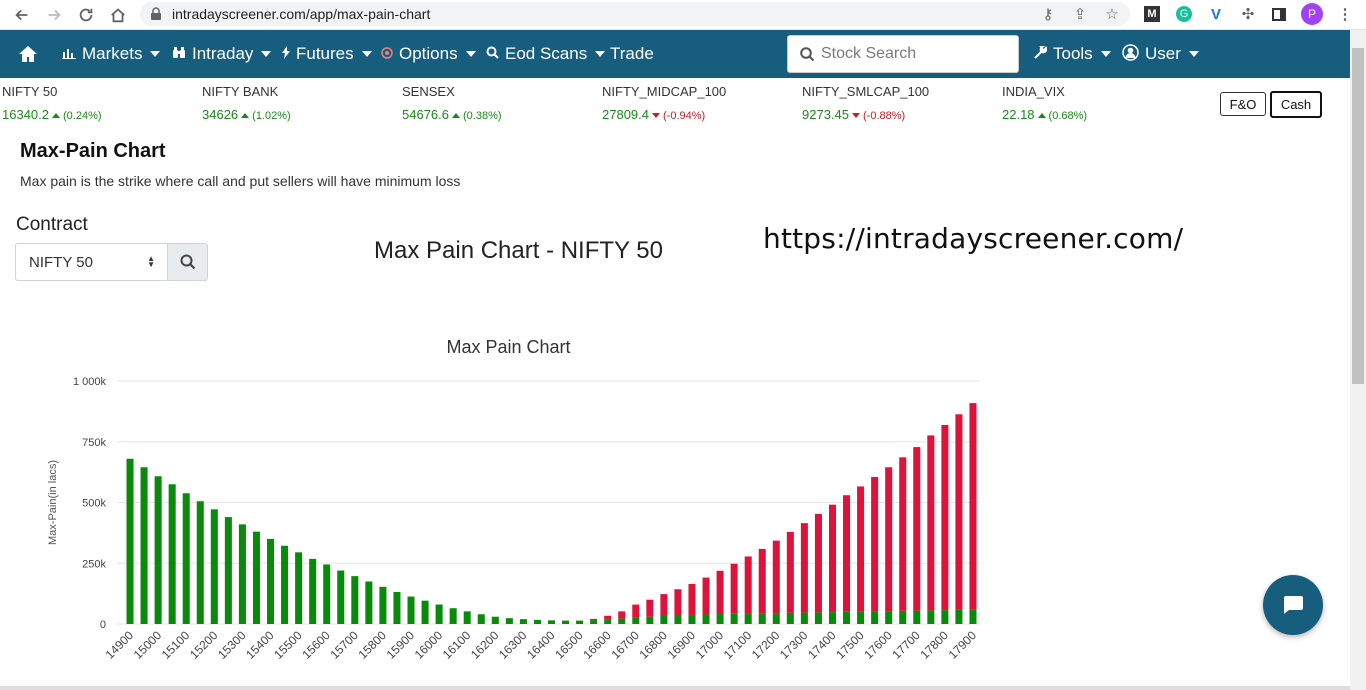 The width and height of the screenshot is (1366, 690). I want to click on bar-17000-green, so click(720, 619).